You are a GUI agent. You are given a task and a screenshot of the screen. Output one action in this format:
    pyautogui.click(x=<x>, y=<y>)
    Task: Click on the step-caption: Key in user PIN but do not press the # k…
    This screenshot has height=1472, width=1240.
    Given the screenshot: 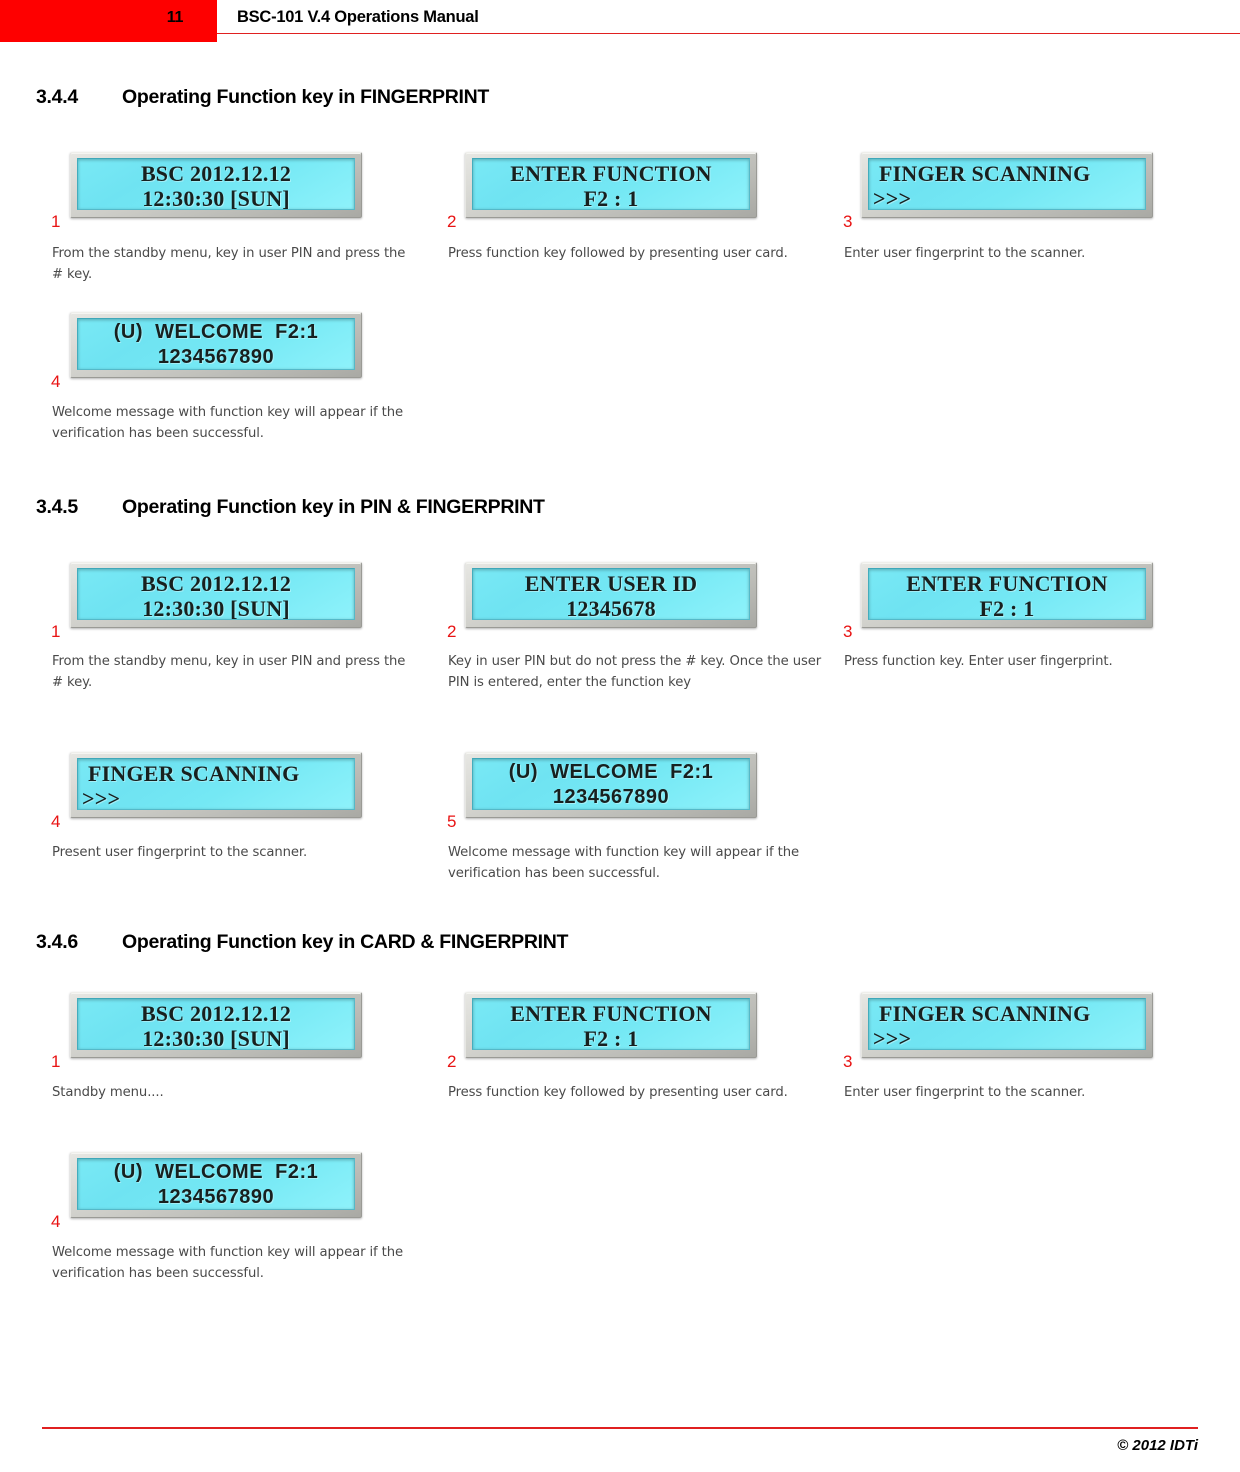 What is the action you would take?
    pyautogui.click(x=635, y=672)
    